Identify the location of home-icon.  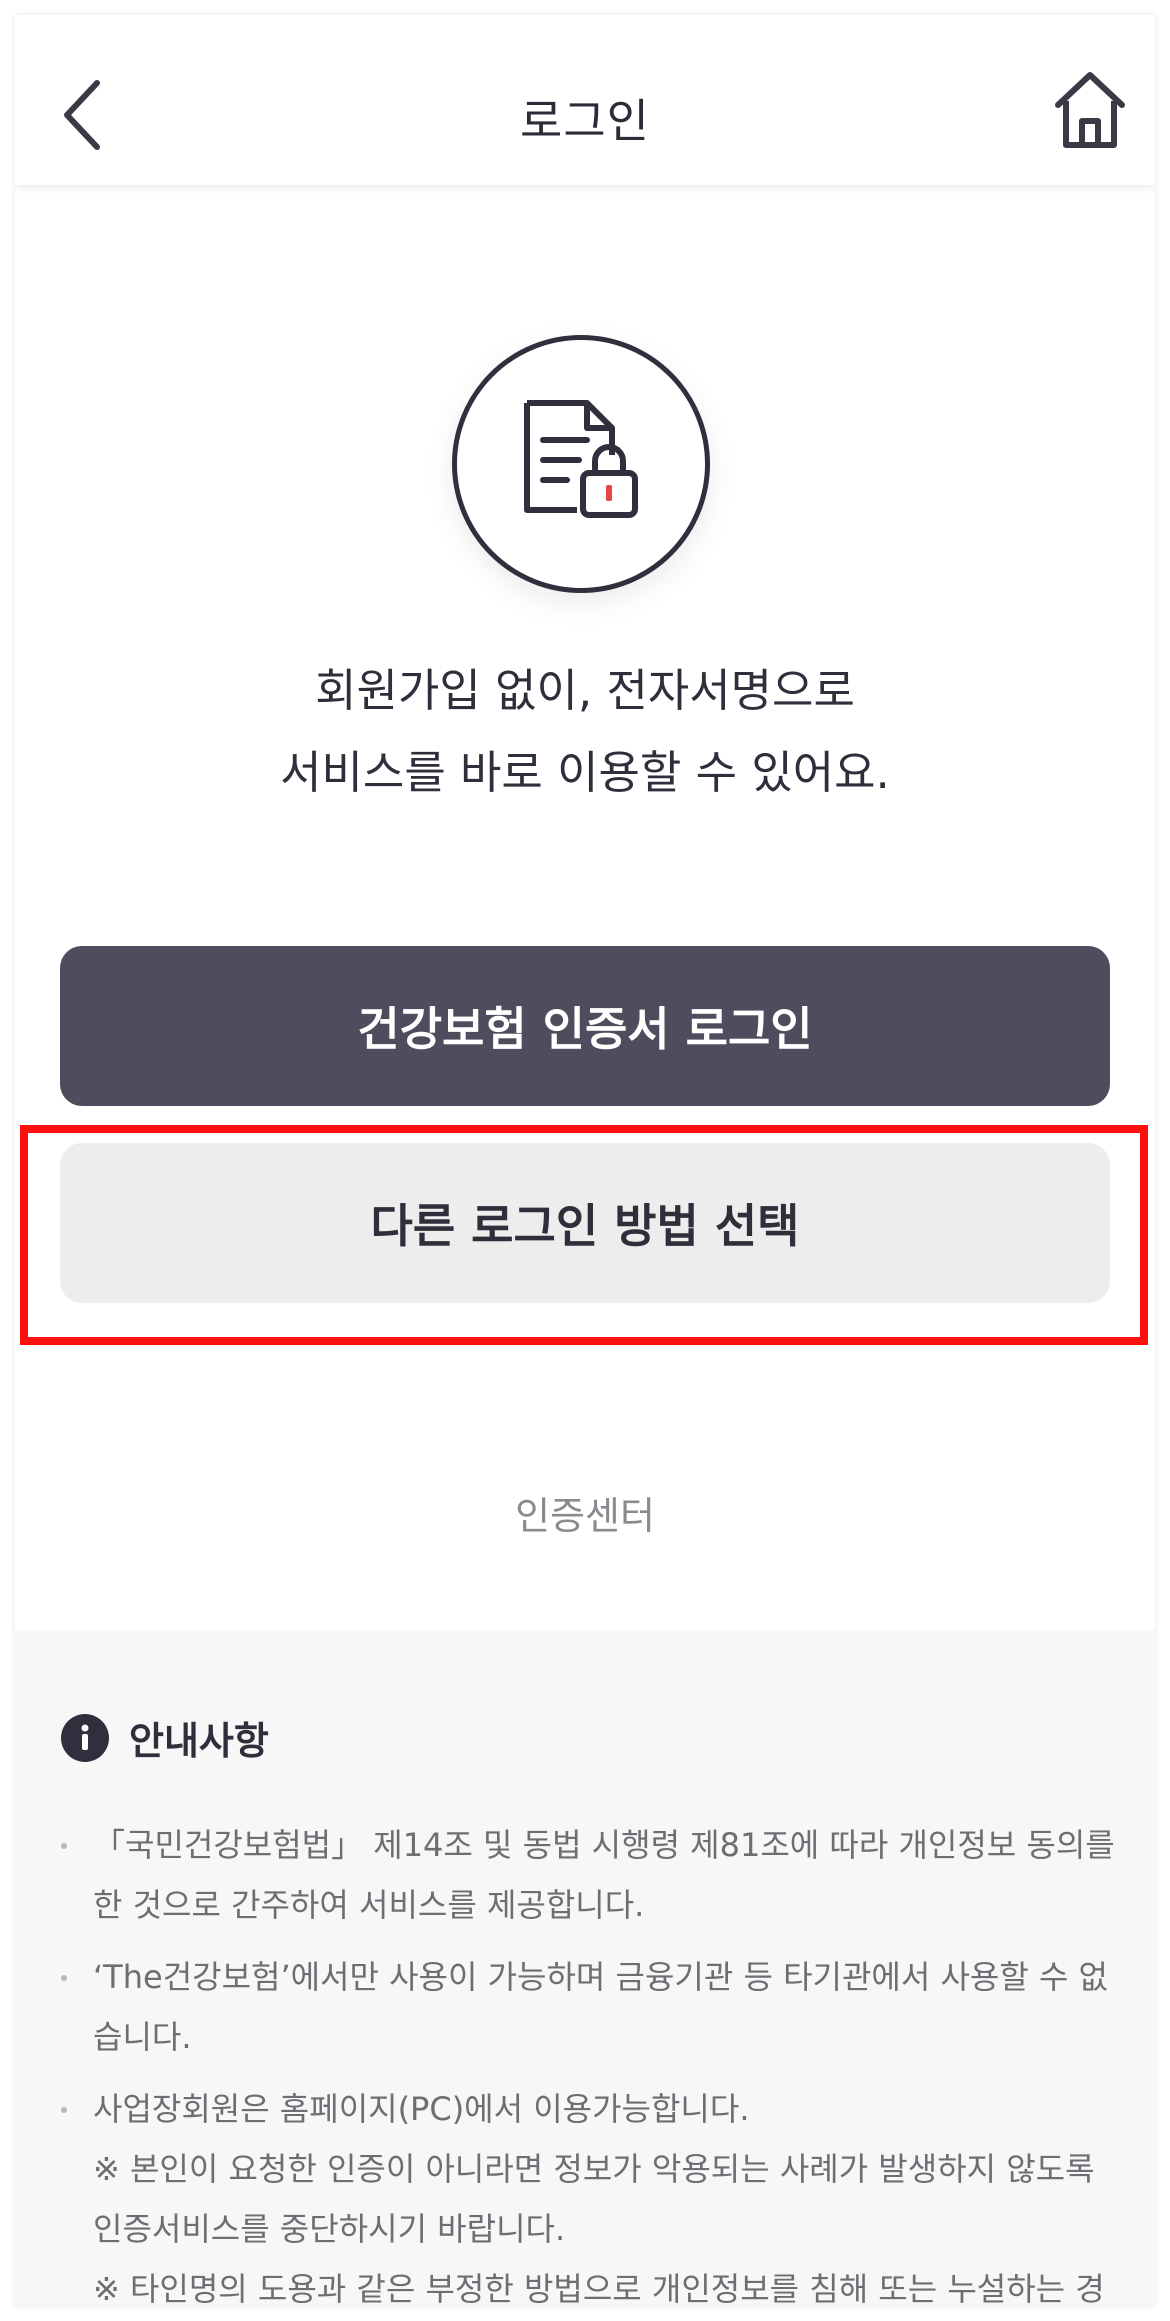
(1090, 110).